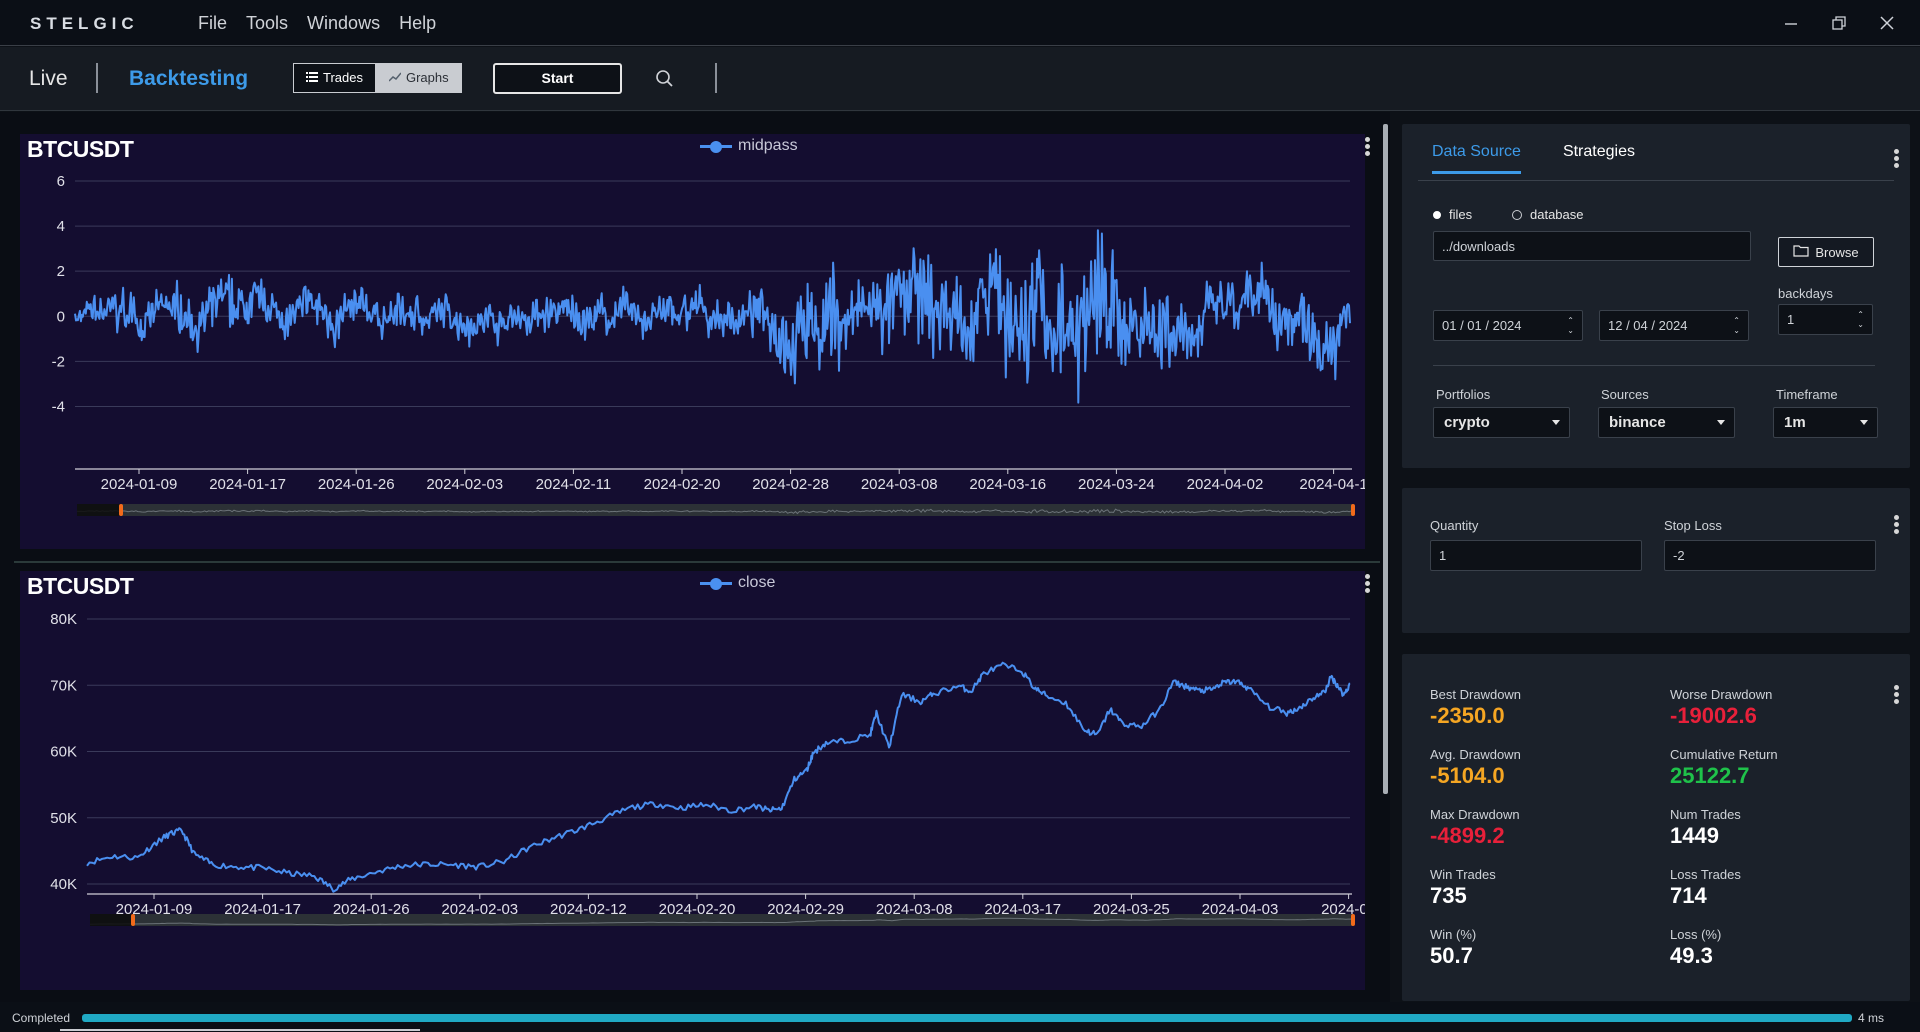 This screenshot has width=1920, height=1032. Describe the element at coordinates (1482, 325) in the screenshot. I see `start-date-value: 01 / 01 / 2024` at that location.